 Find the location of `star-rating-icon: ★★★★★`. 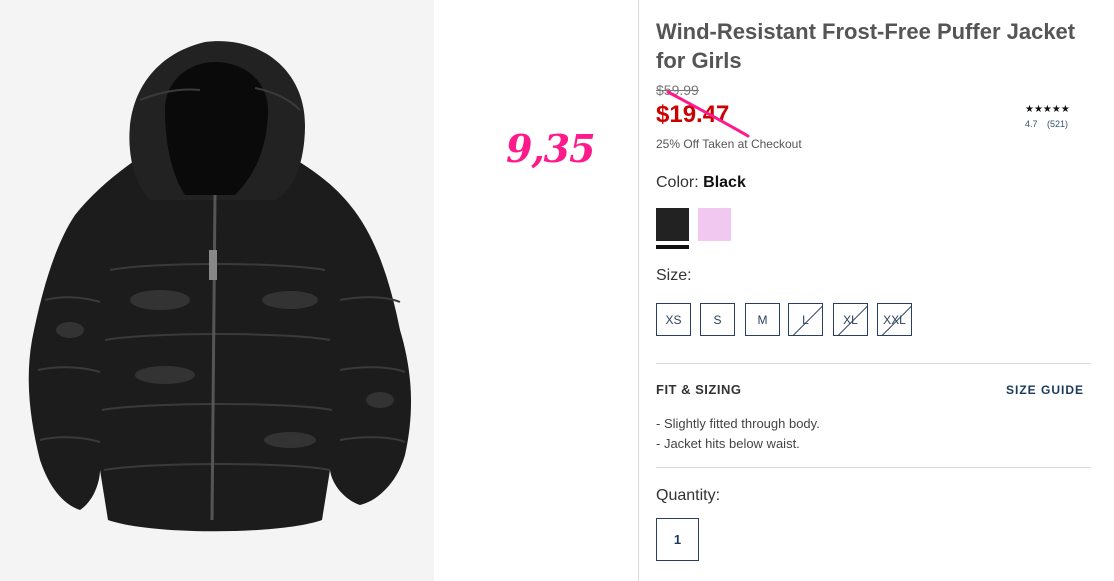

star-rating-icon: ★★★★★ is located at coordinates (1047, 109).